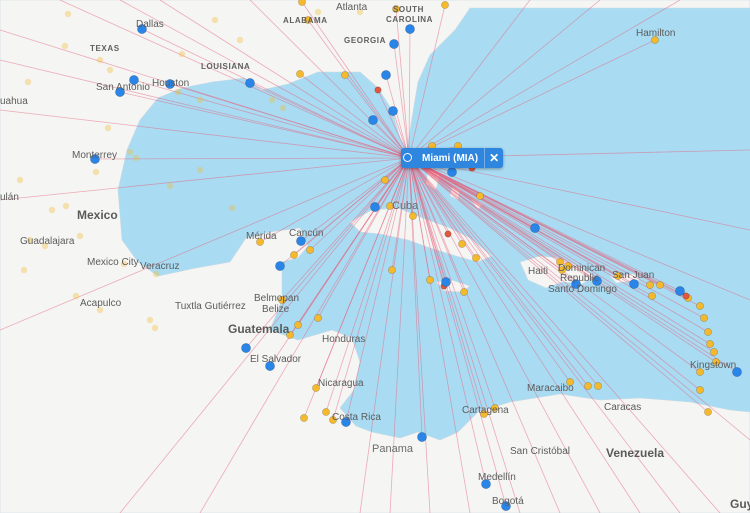 Image resolution: width=750 pixels, height=513 pixels. I want to click on map-label: San Cristóbal, so click(540, 451).